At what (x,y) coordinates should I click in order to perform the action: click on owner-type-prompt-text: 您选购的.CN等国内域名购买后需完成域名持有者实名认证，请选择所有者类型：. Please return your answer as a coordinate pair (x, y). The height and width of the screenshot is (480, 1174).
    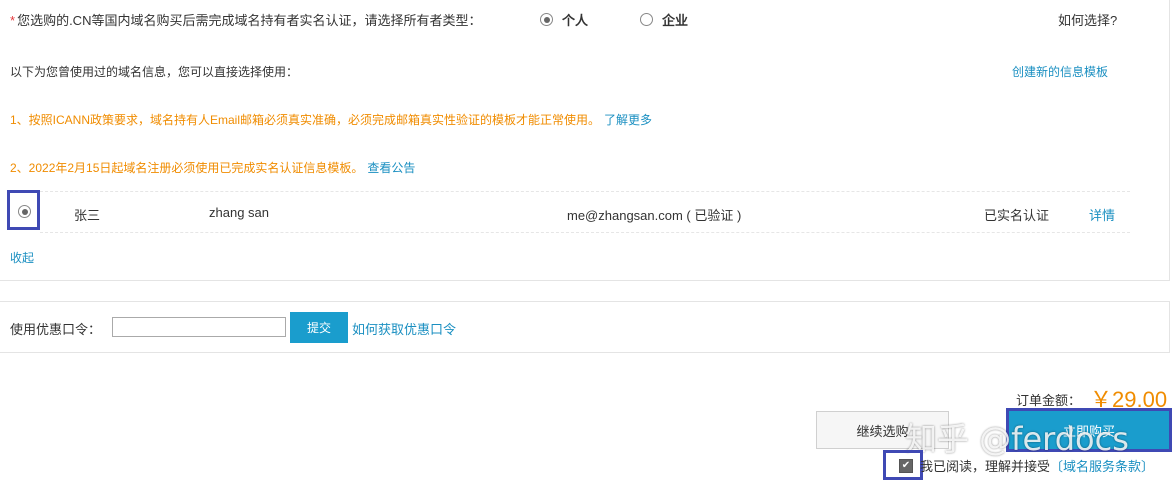
    Looking at the image, I should click on (249, 20).